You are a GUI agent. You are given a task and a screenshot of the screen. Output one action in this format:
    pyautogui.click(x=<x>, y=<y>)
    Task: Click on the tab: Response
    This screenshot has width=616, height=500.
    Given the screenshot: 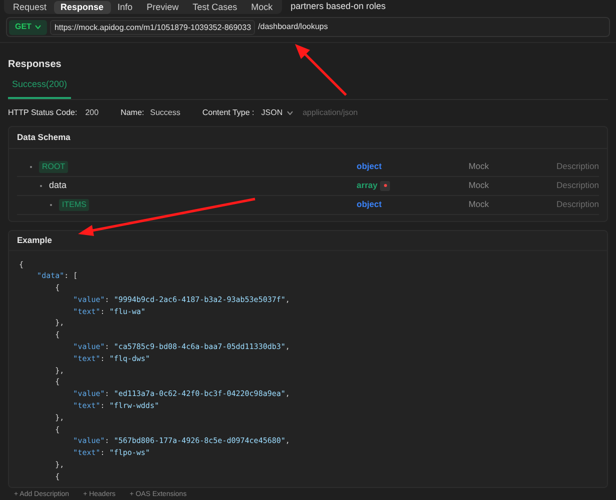 What is the action you would take?
    pyautogui.click(x=82, y=7)
    